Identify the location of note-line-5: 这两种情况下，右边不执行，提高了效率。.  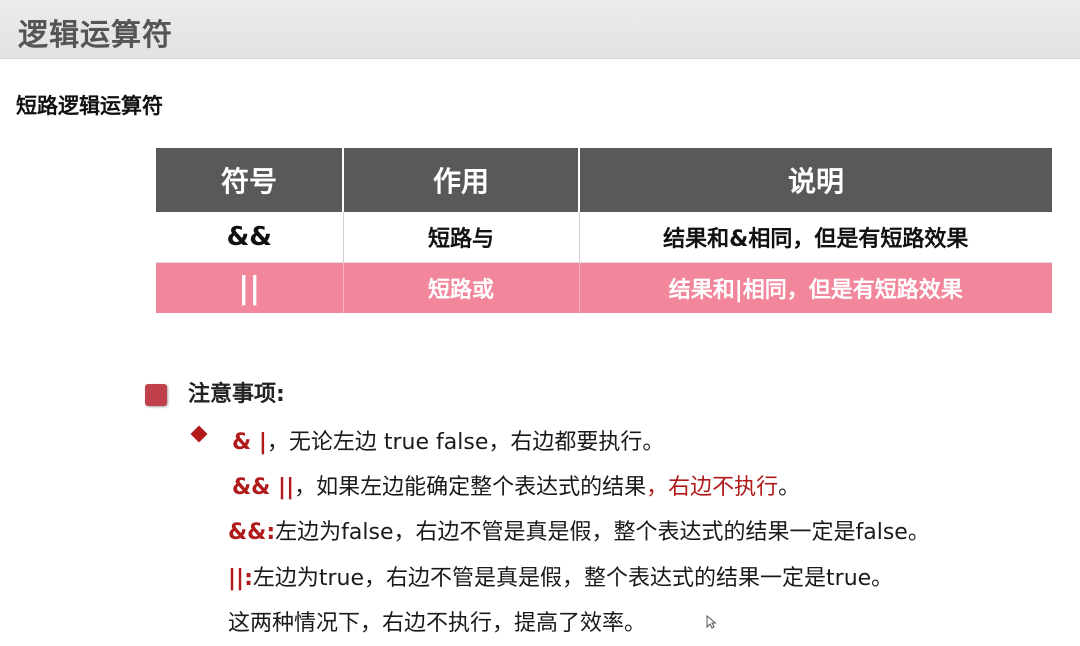
(437, 621).